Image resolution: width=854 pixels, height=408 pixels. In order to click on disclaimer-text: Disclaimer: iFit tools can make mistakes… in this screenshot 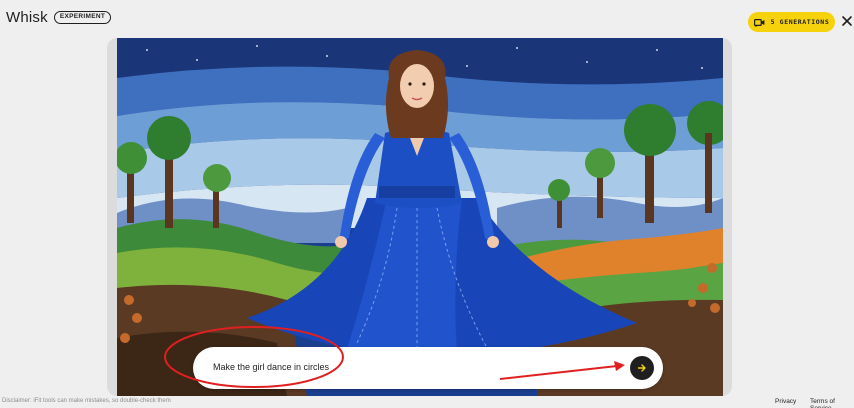, I will do `click(86, 401)`.